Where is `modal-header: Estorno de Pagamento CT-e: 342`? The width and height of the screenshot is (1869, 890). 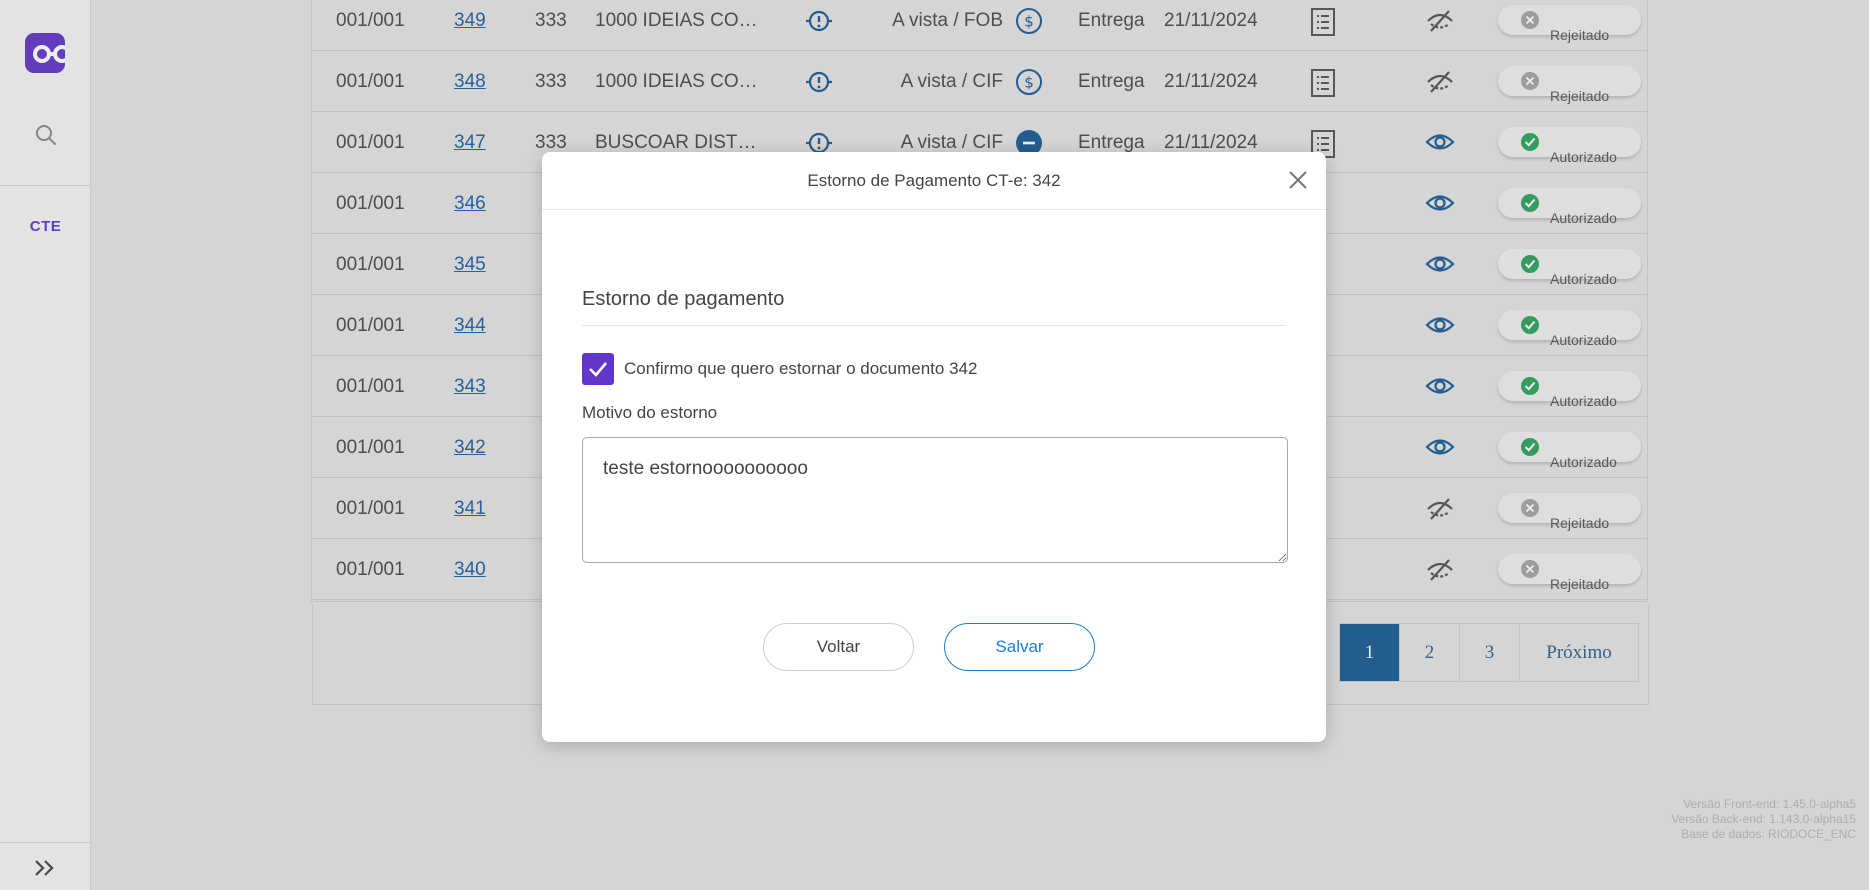
modal-header: Estorno de Pagamento CT-e: 342 is located at coordinates (934, 181).